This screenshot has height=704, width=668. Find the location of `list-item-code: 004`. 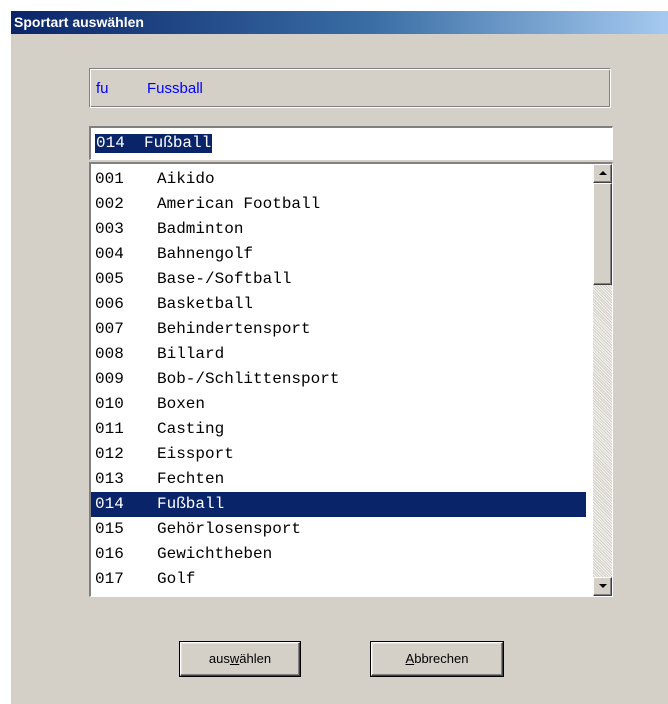

list-item-code: 004 is located at coordinates (109, 254).